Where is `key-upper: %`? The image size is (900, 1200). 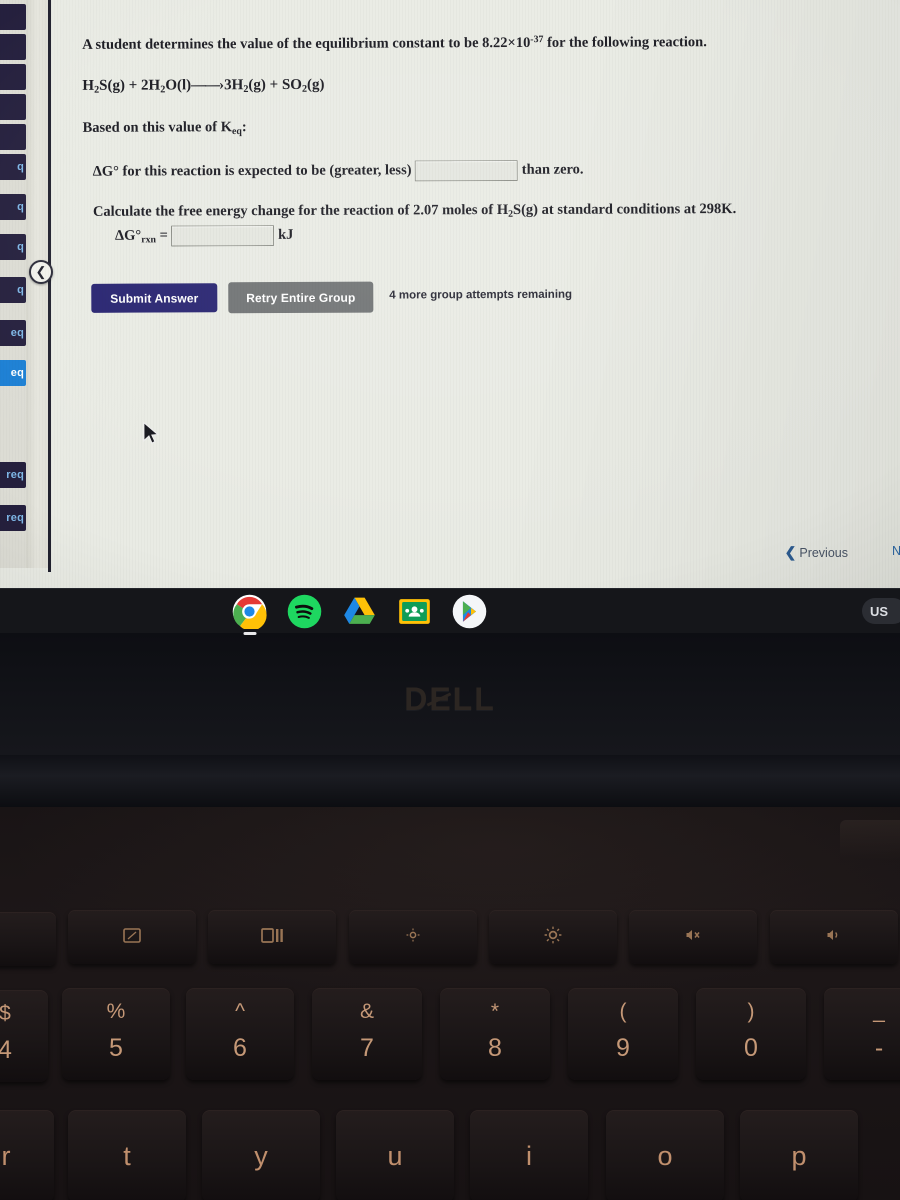
key-upper: % is located at coordinates (116, 1011).